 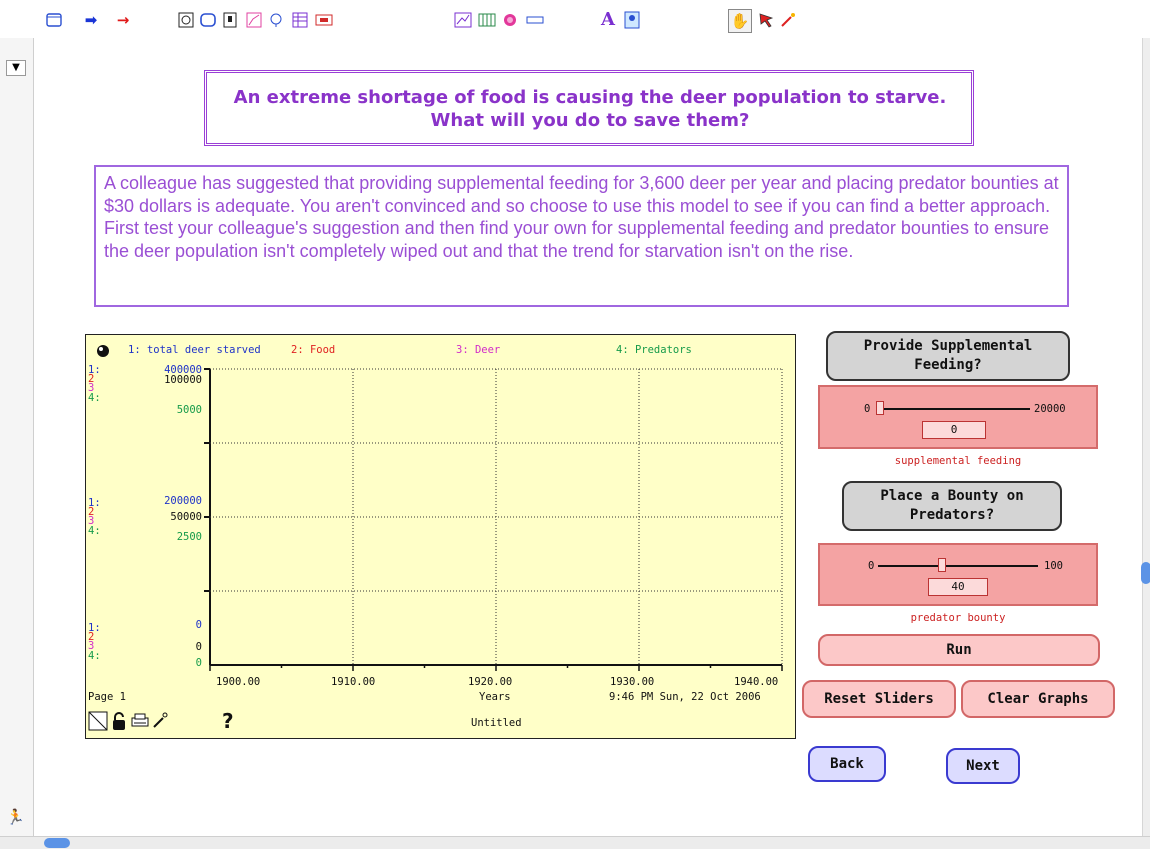 What do you see at coordinates (353, 682) in the screenshot?
I see `x-tick-1910: 1910.00` at bounding box center [353, 682].